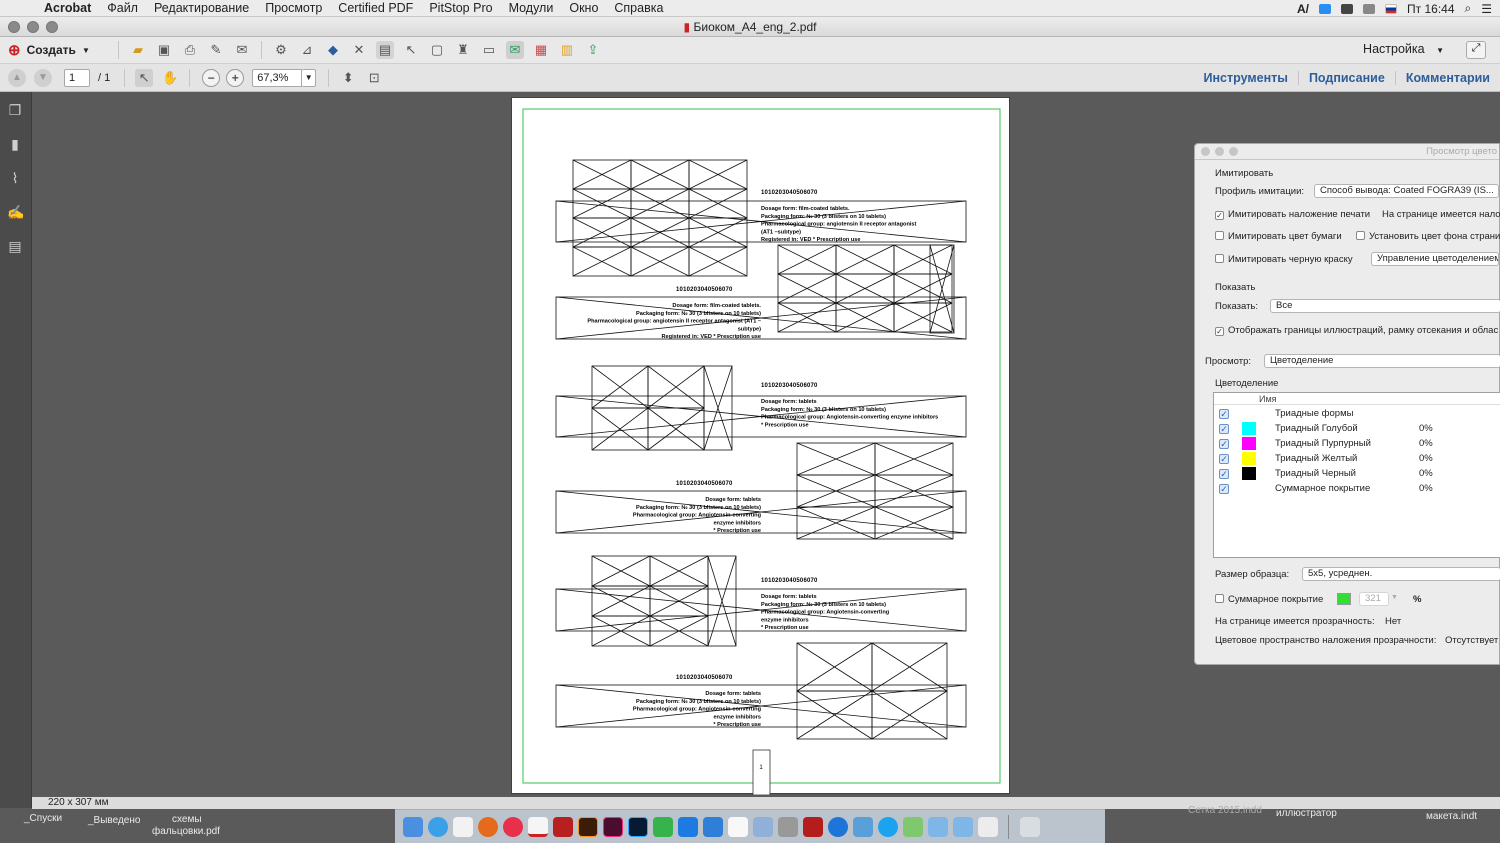 This screenshot has width=1500, height=843. I want to click on desktop-item-spuski: _Спуски, so click(43, 818).